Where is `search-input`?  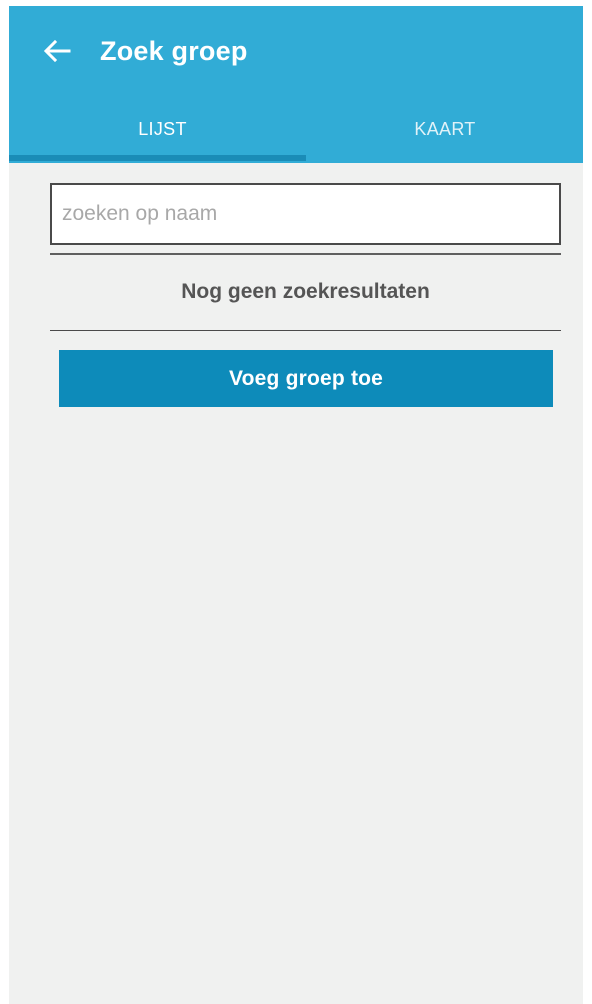 search-input is located at coordinates (305, 214).